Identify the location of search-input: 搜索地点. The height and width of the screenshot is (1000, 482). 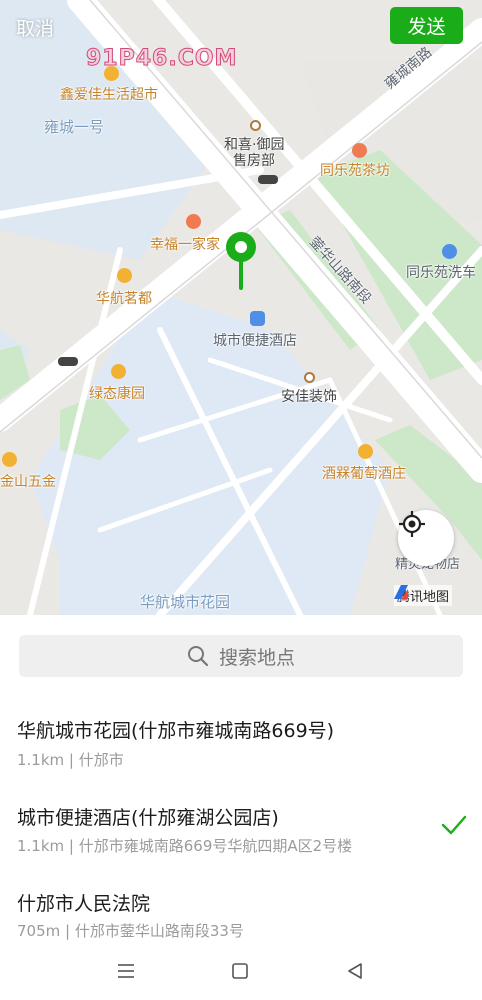
(241, 656).